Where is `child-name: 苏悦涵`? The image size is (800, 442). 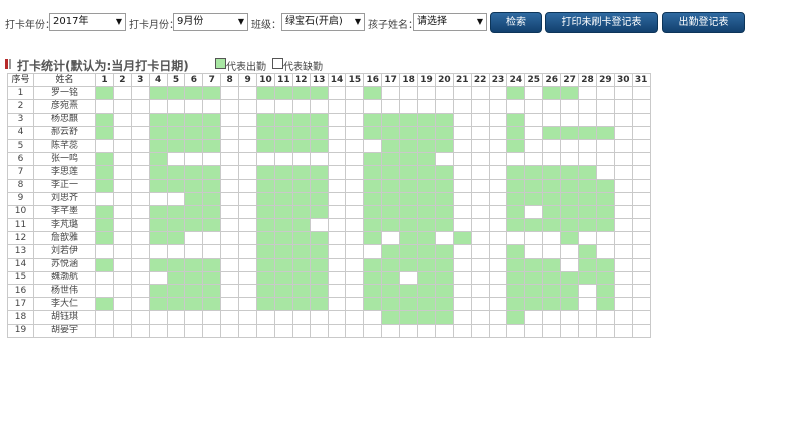 child-name: 苏悦涵 is located at coordinates (64, 264).